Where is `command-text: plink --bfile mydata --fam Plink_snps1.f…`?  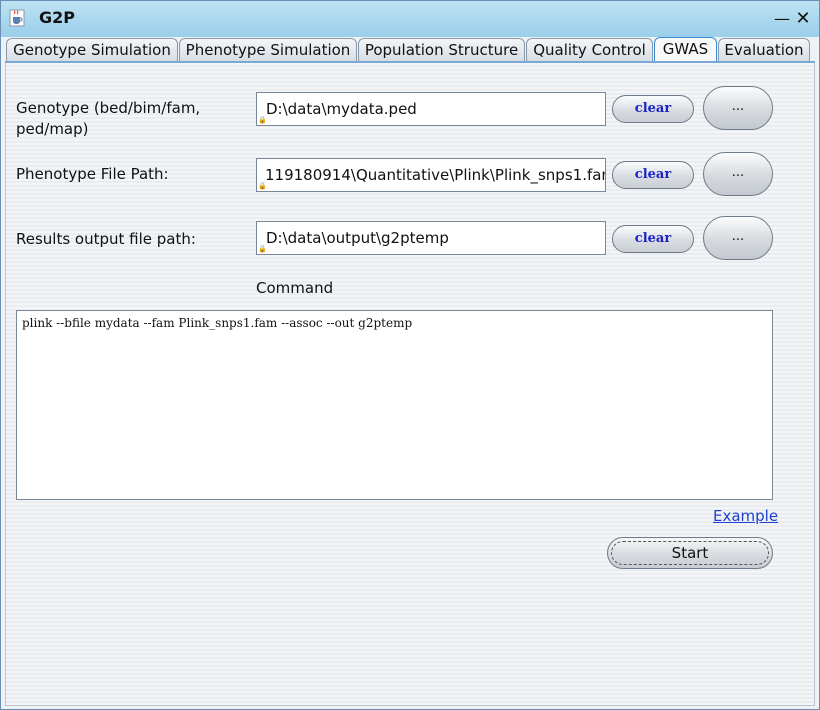 command-text: plink --bfile mydata --fam Plink_snps1.f… is located at coordinates (217, 323).